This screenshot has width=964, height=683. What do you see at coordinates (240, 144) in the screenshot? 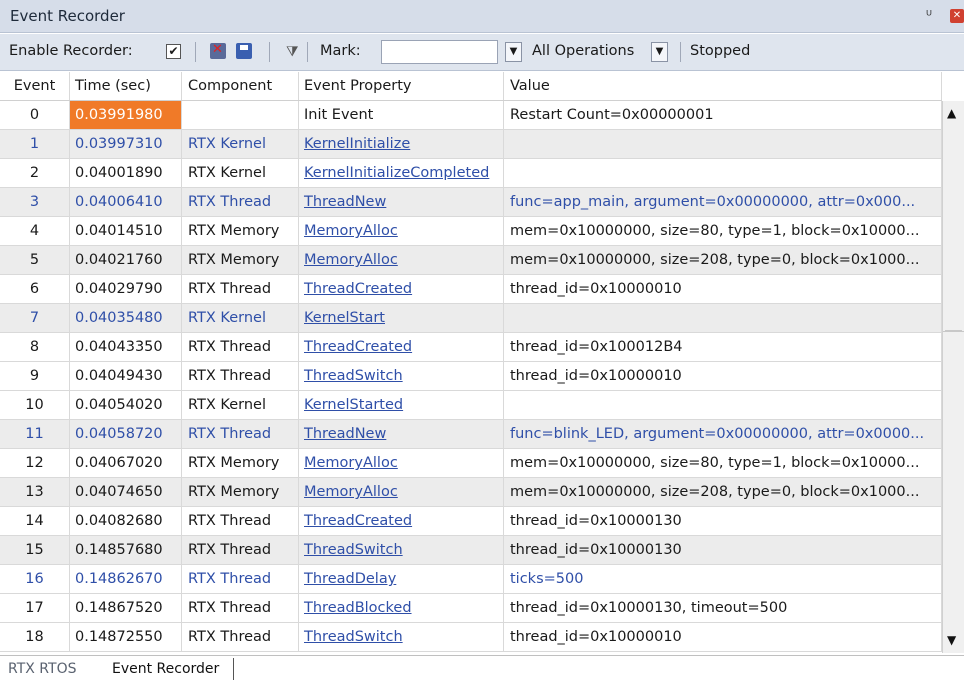
I see `component-cell: RTX Kernel` at bounding box center [240, 144].